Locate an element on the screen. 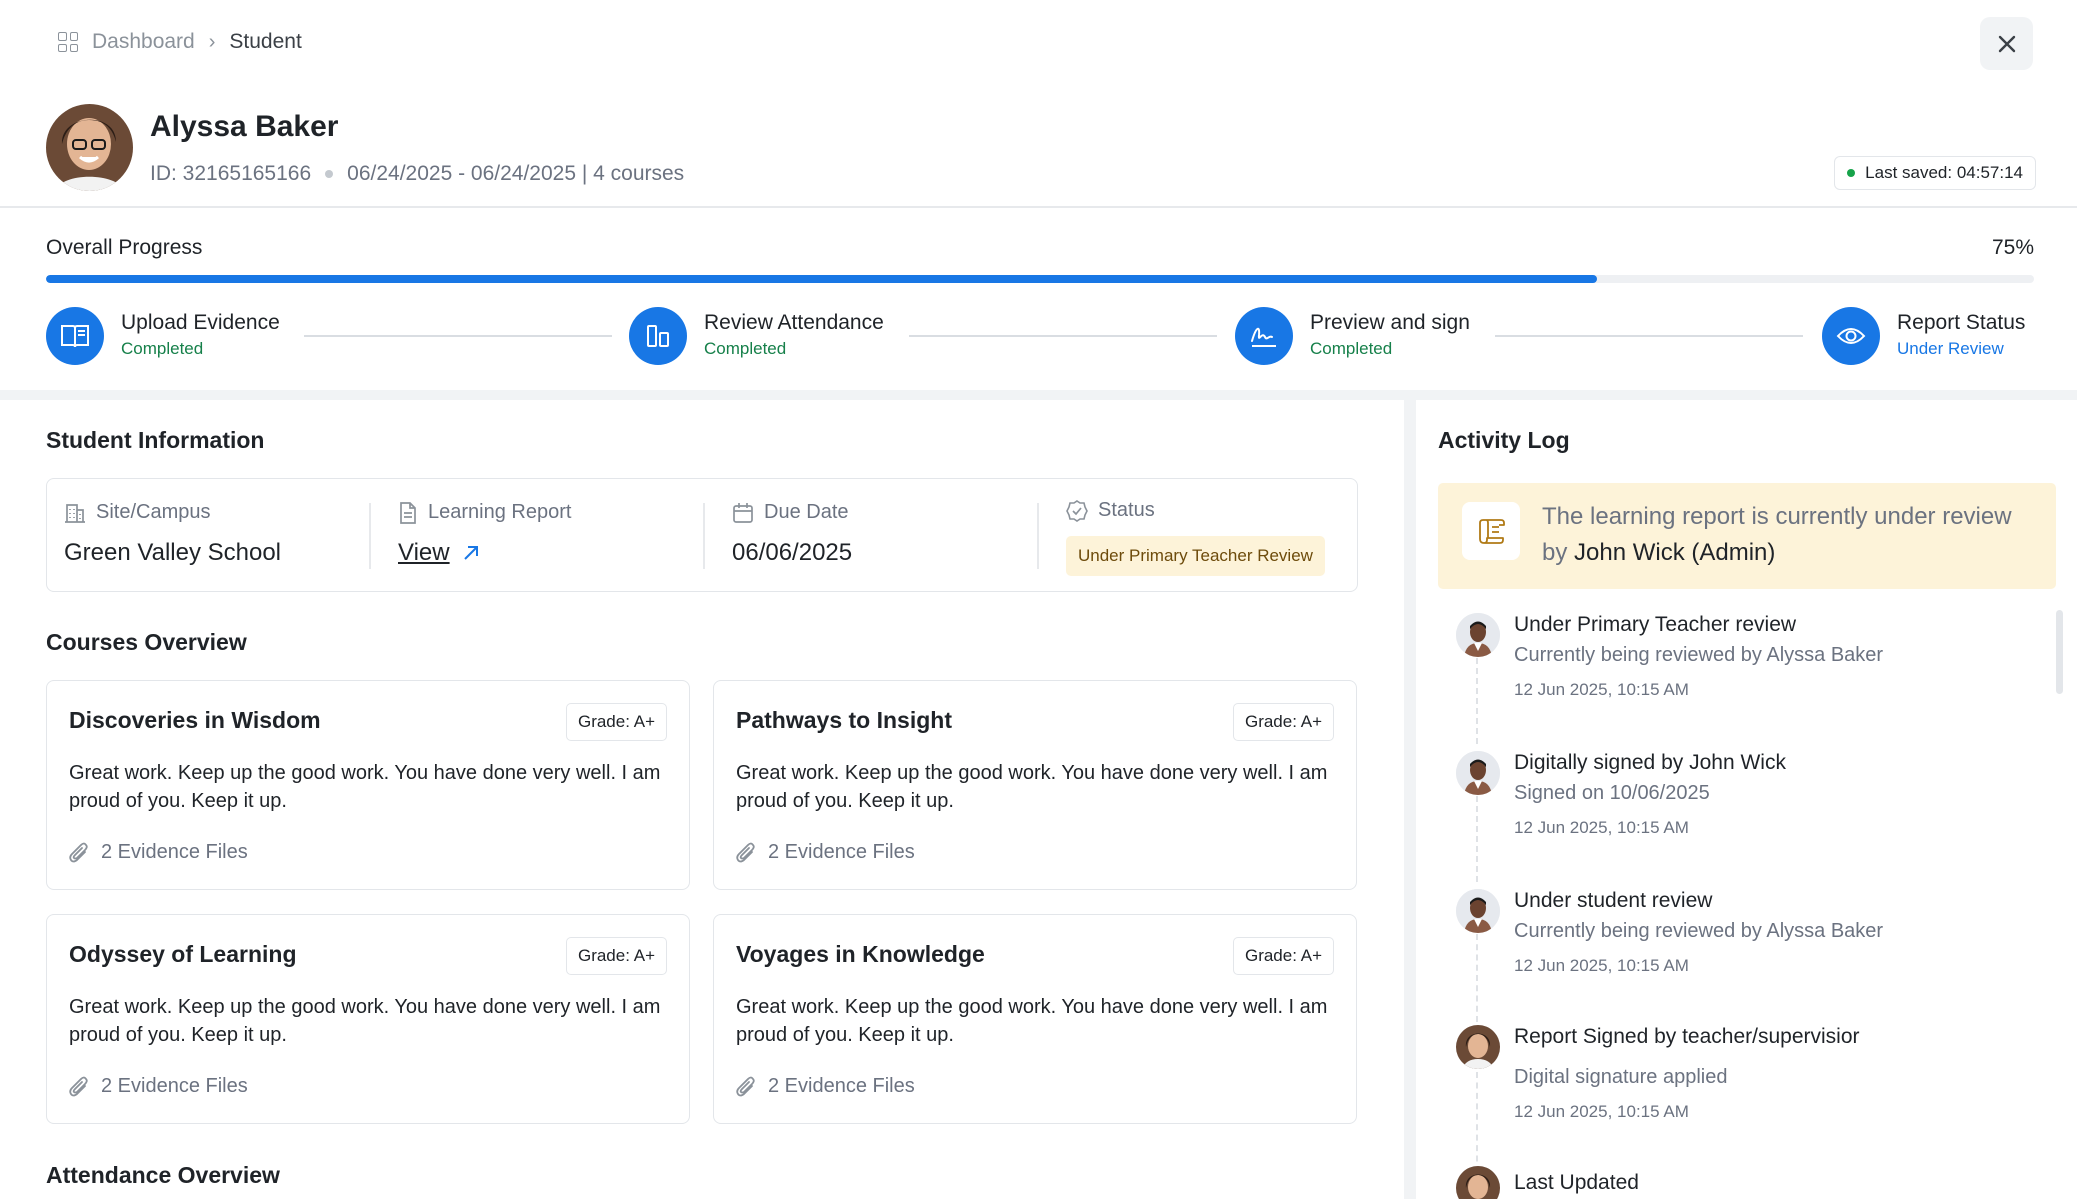  header-divider is located at coordinates (1038, 207).